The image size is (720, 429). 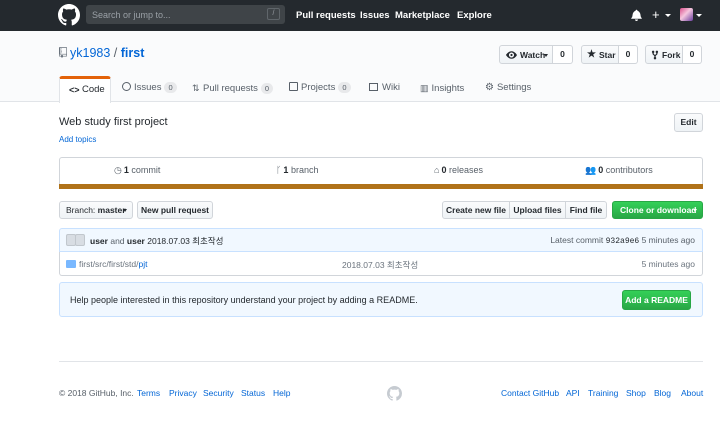 I want to click on nav-pull-requests: Pull requests, so click(x=326, y=15).